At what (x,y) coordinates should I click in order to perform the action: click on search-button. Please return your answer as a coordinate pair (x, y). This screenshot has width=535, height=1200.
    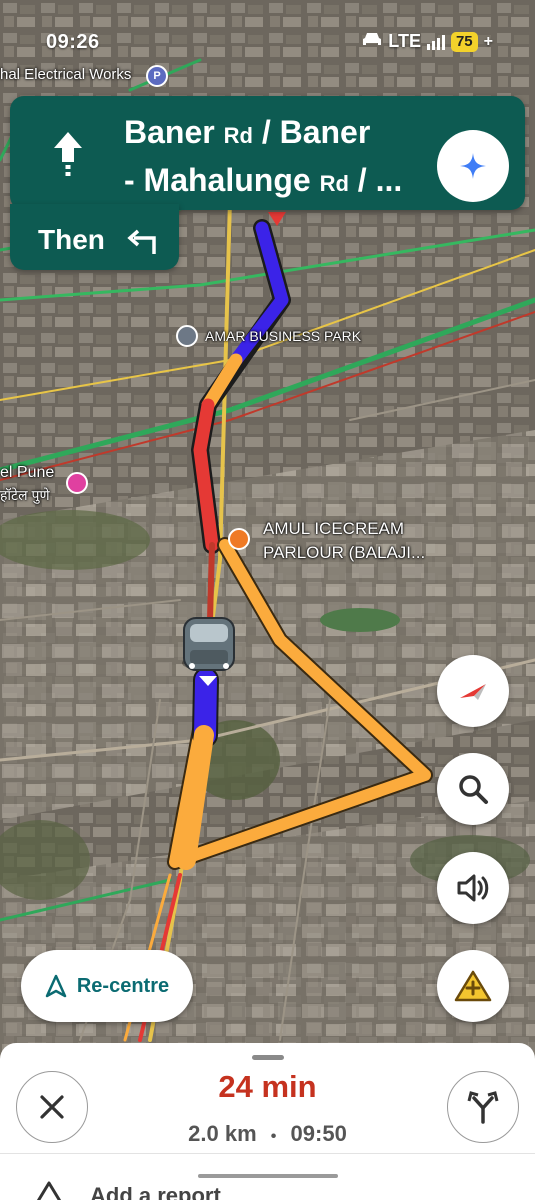
    Looking at the image, I should click on (473, 789).